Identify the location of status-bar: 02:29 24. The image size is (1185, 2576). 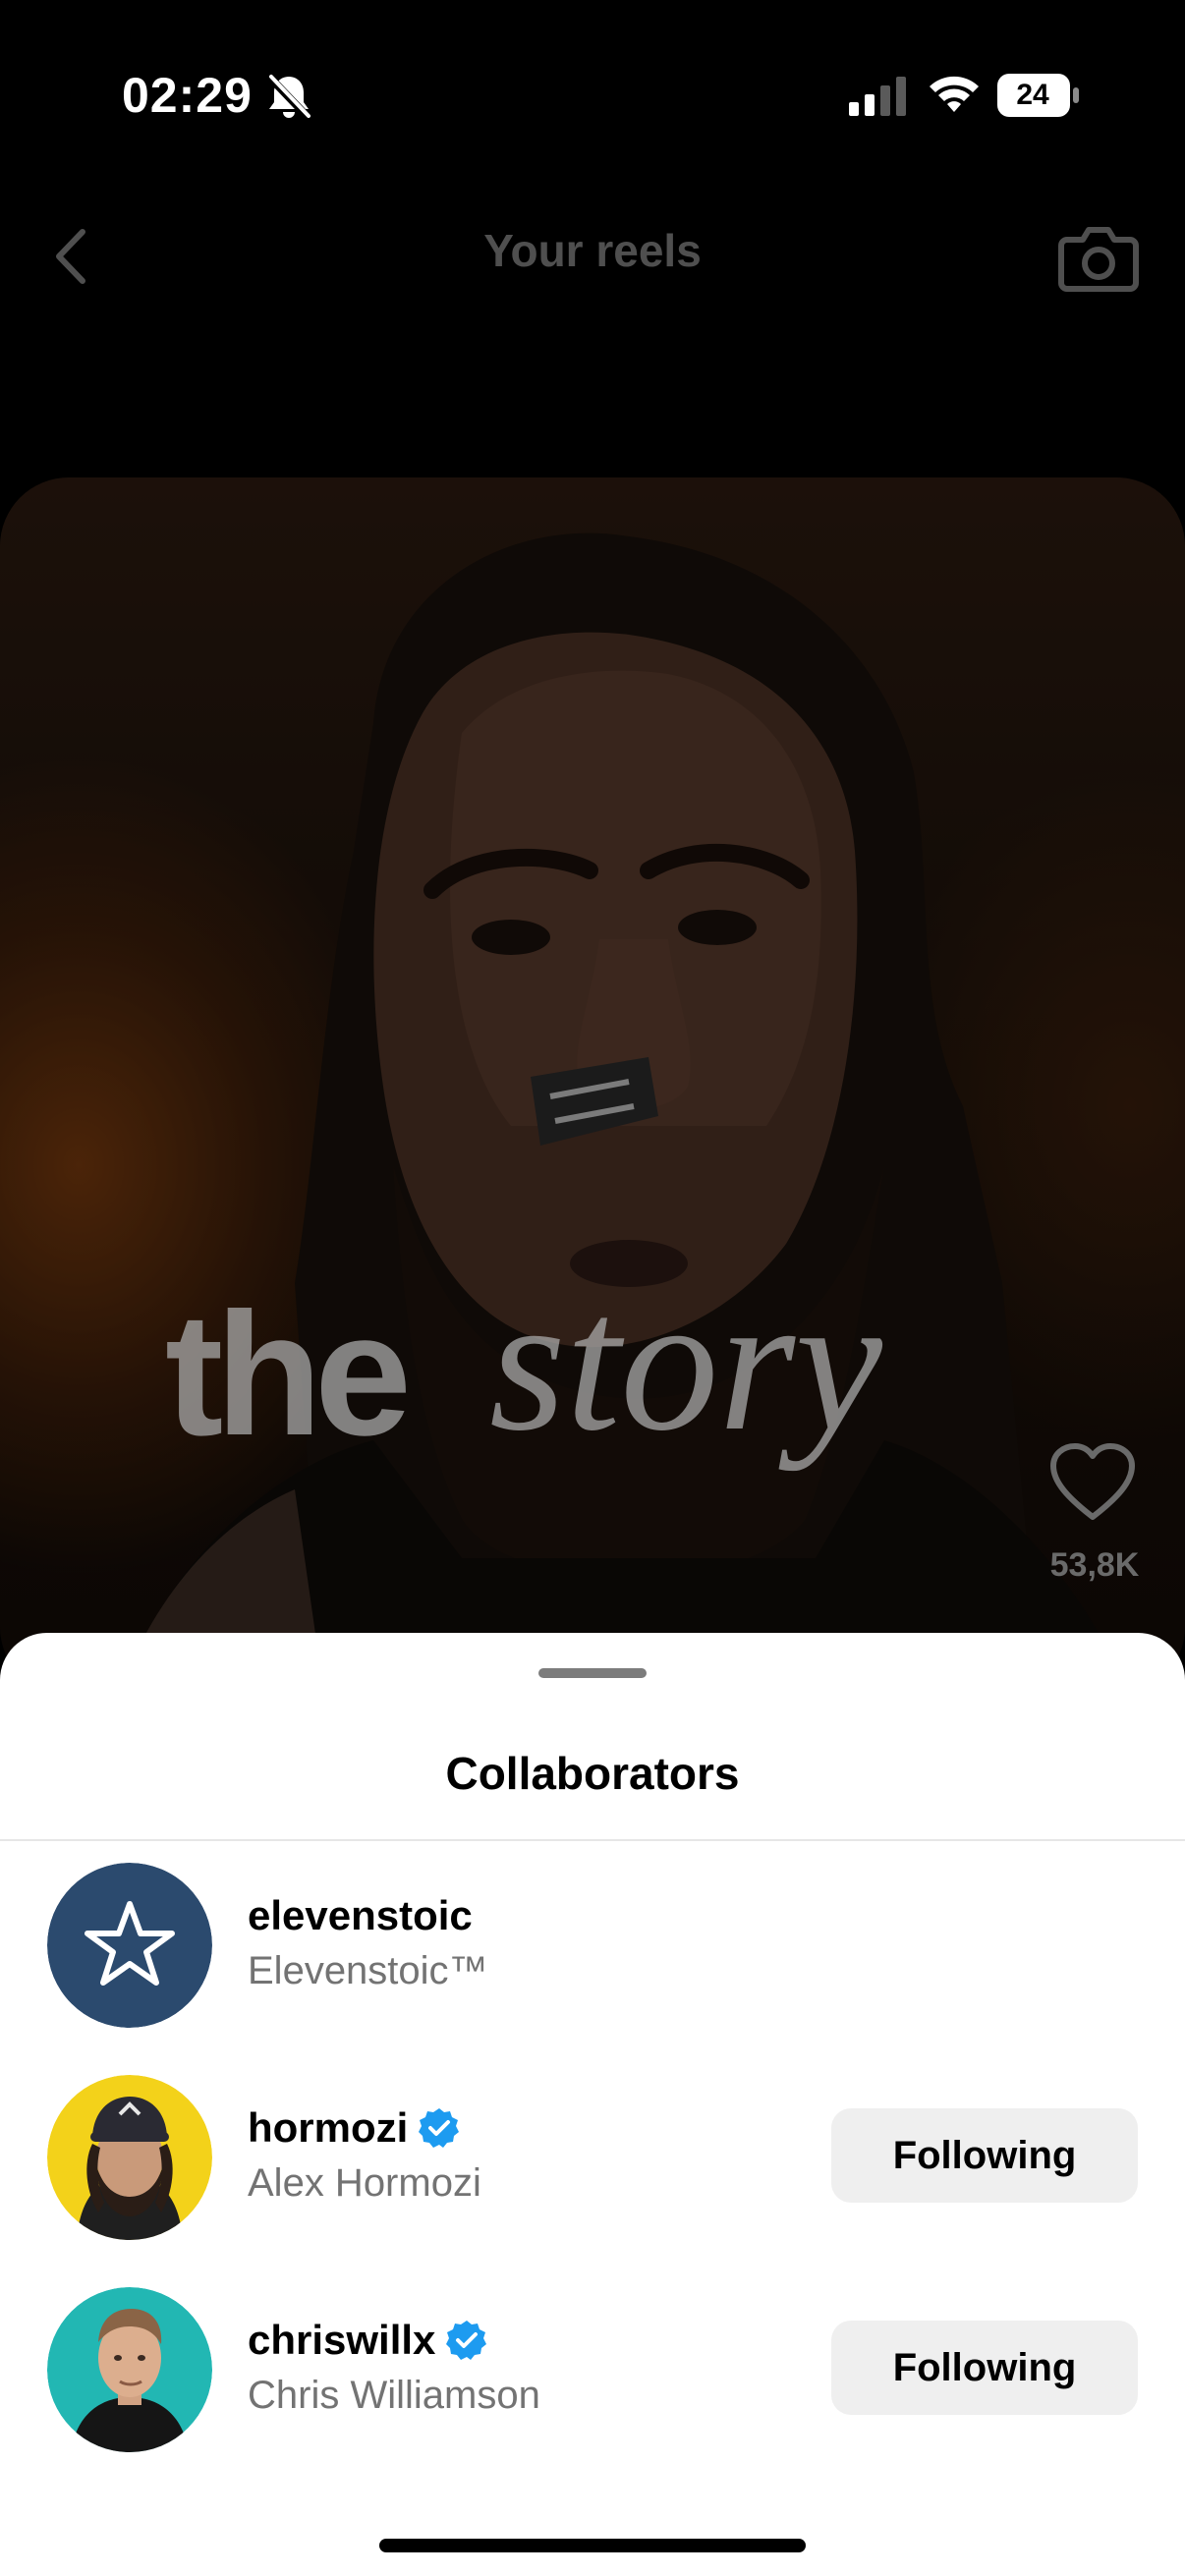
(592, 93).